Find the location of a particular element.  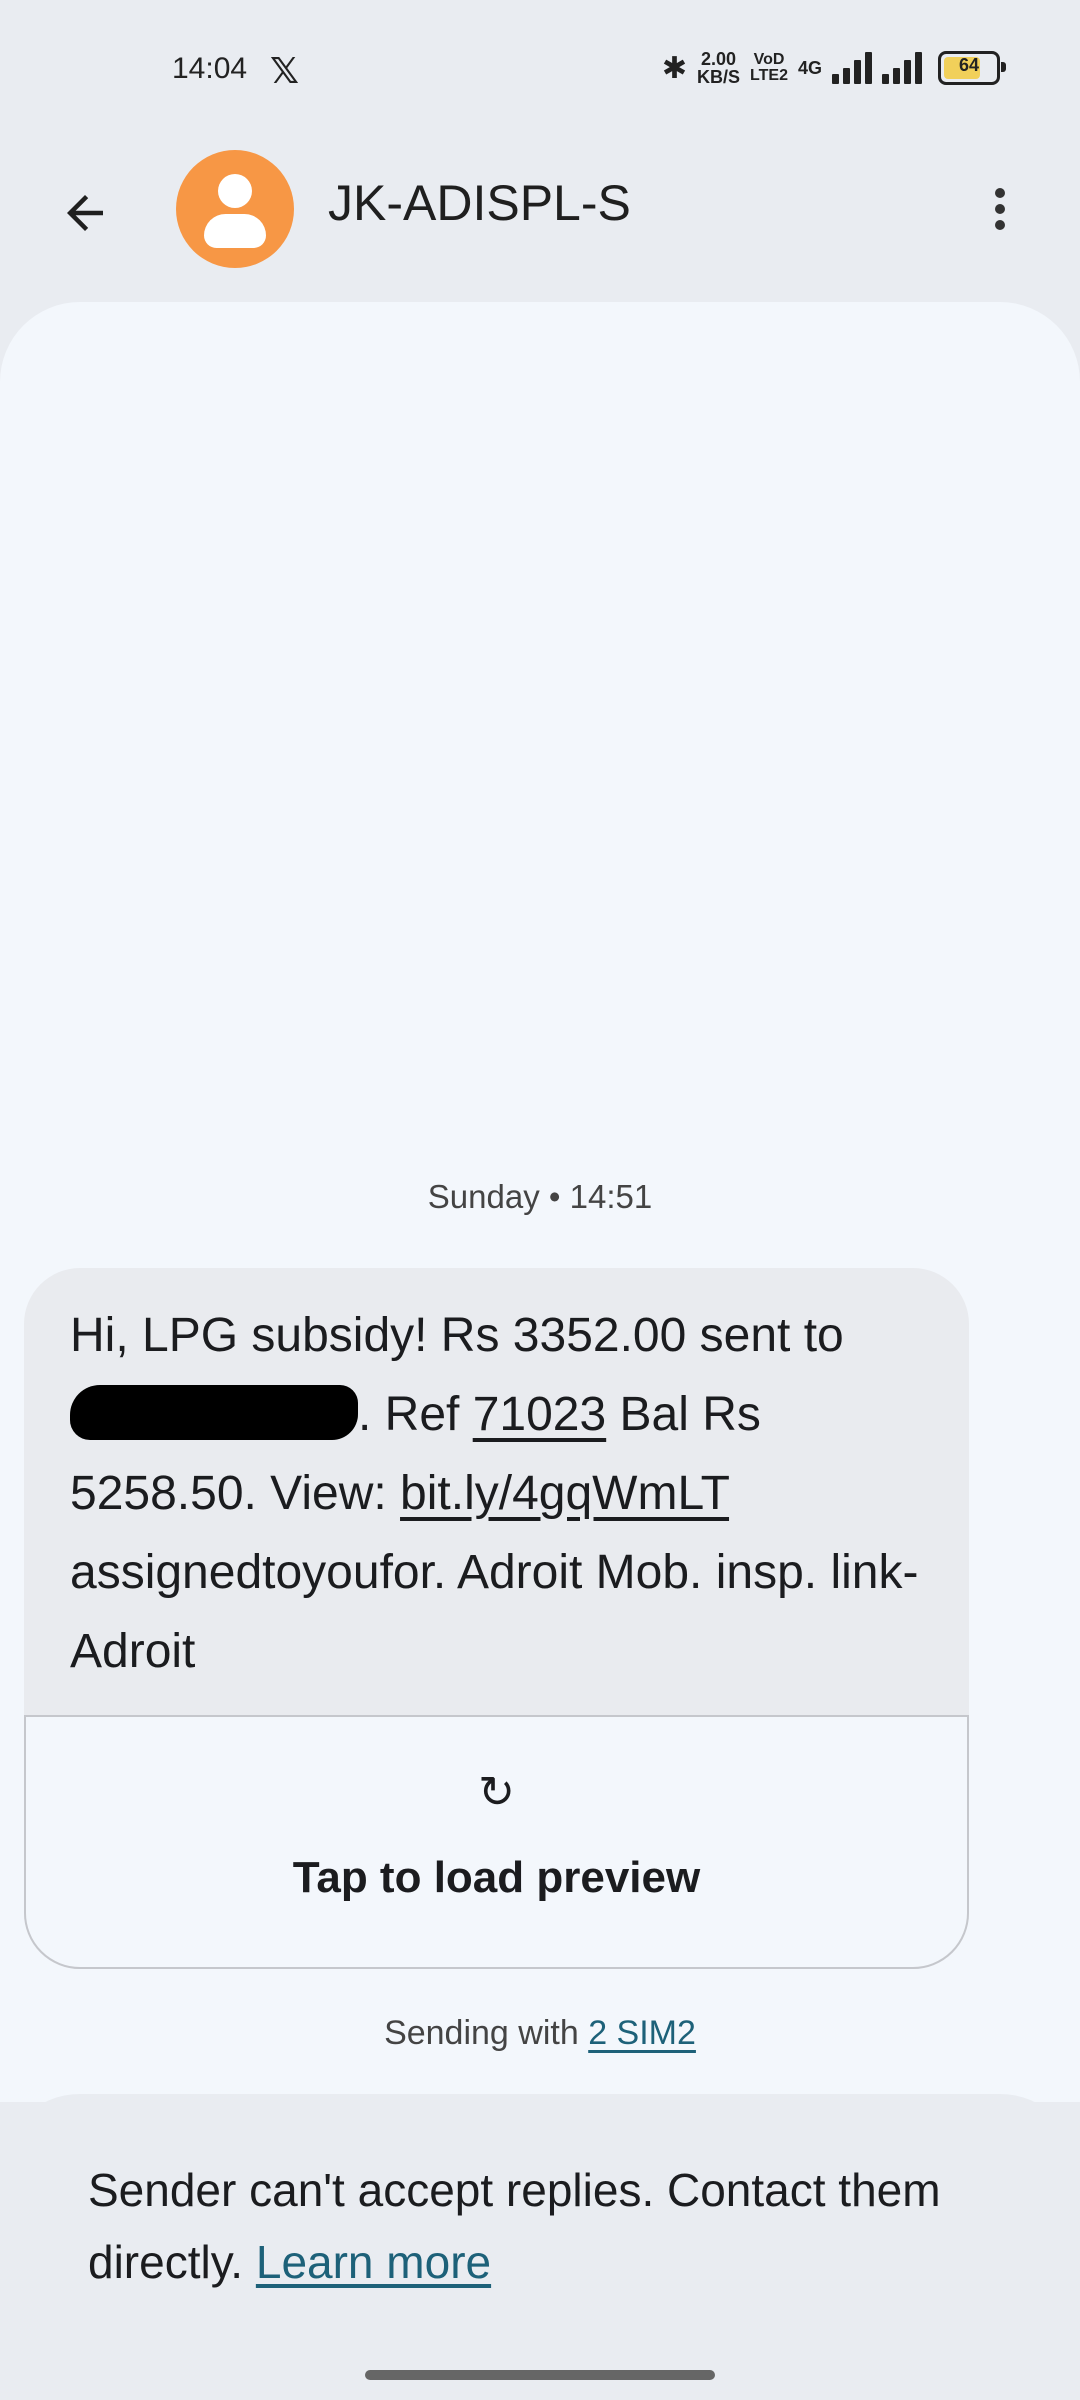

status-icons: ✱ 2.00 KB/S VoD LTE2 4G 64 is located at coordinates (833, 68).